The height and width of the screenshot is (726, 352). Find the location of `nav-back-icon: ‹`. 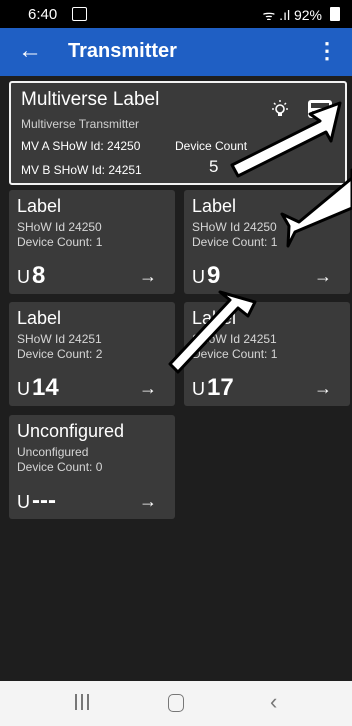

nav-back-icon: ‹ is located at coordinates (273, 702).